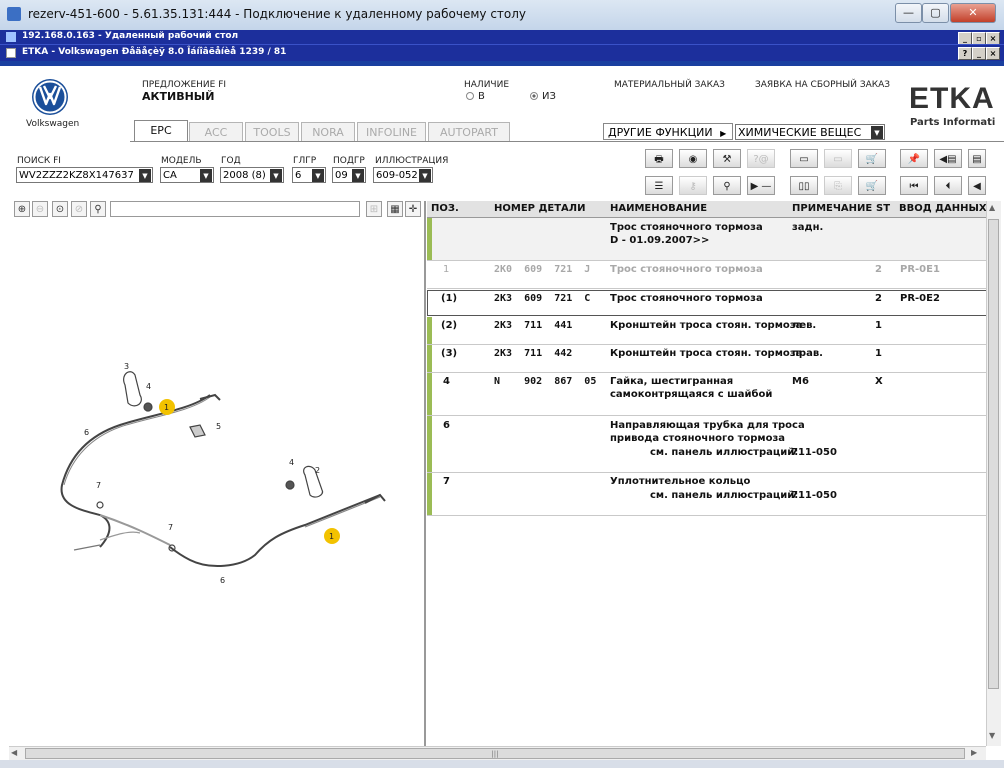 This screenshot has width=1004, height=768. Describe the element at coordinates (22, 209) in the screenshot. I see `zoom-in-button: ⊕` at that location.